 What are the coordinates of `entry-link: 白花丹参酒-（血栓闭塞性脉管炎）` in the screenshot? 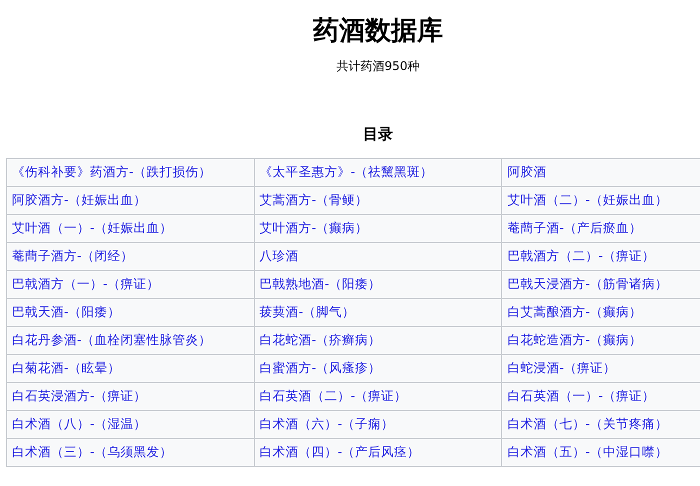 It's located at (112, 339).